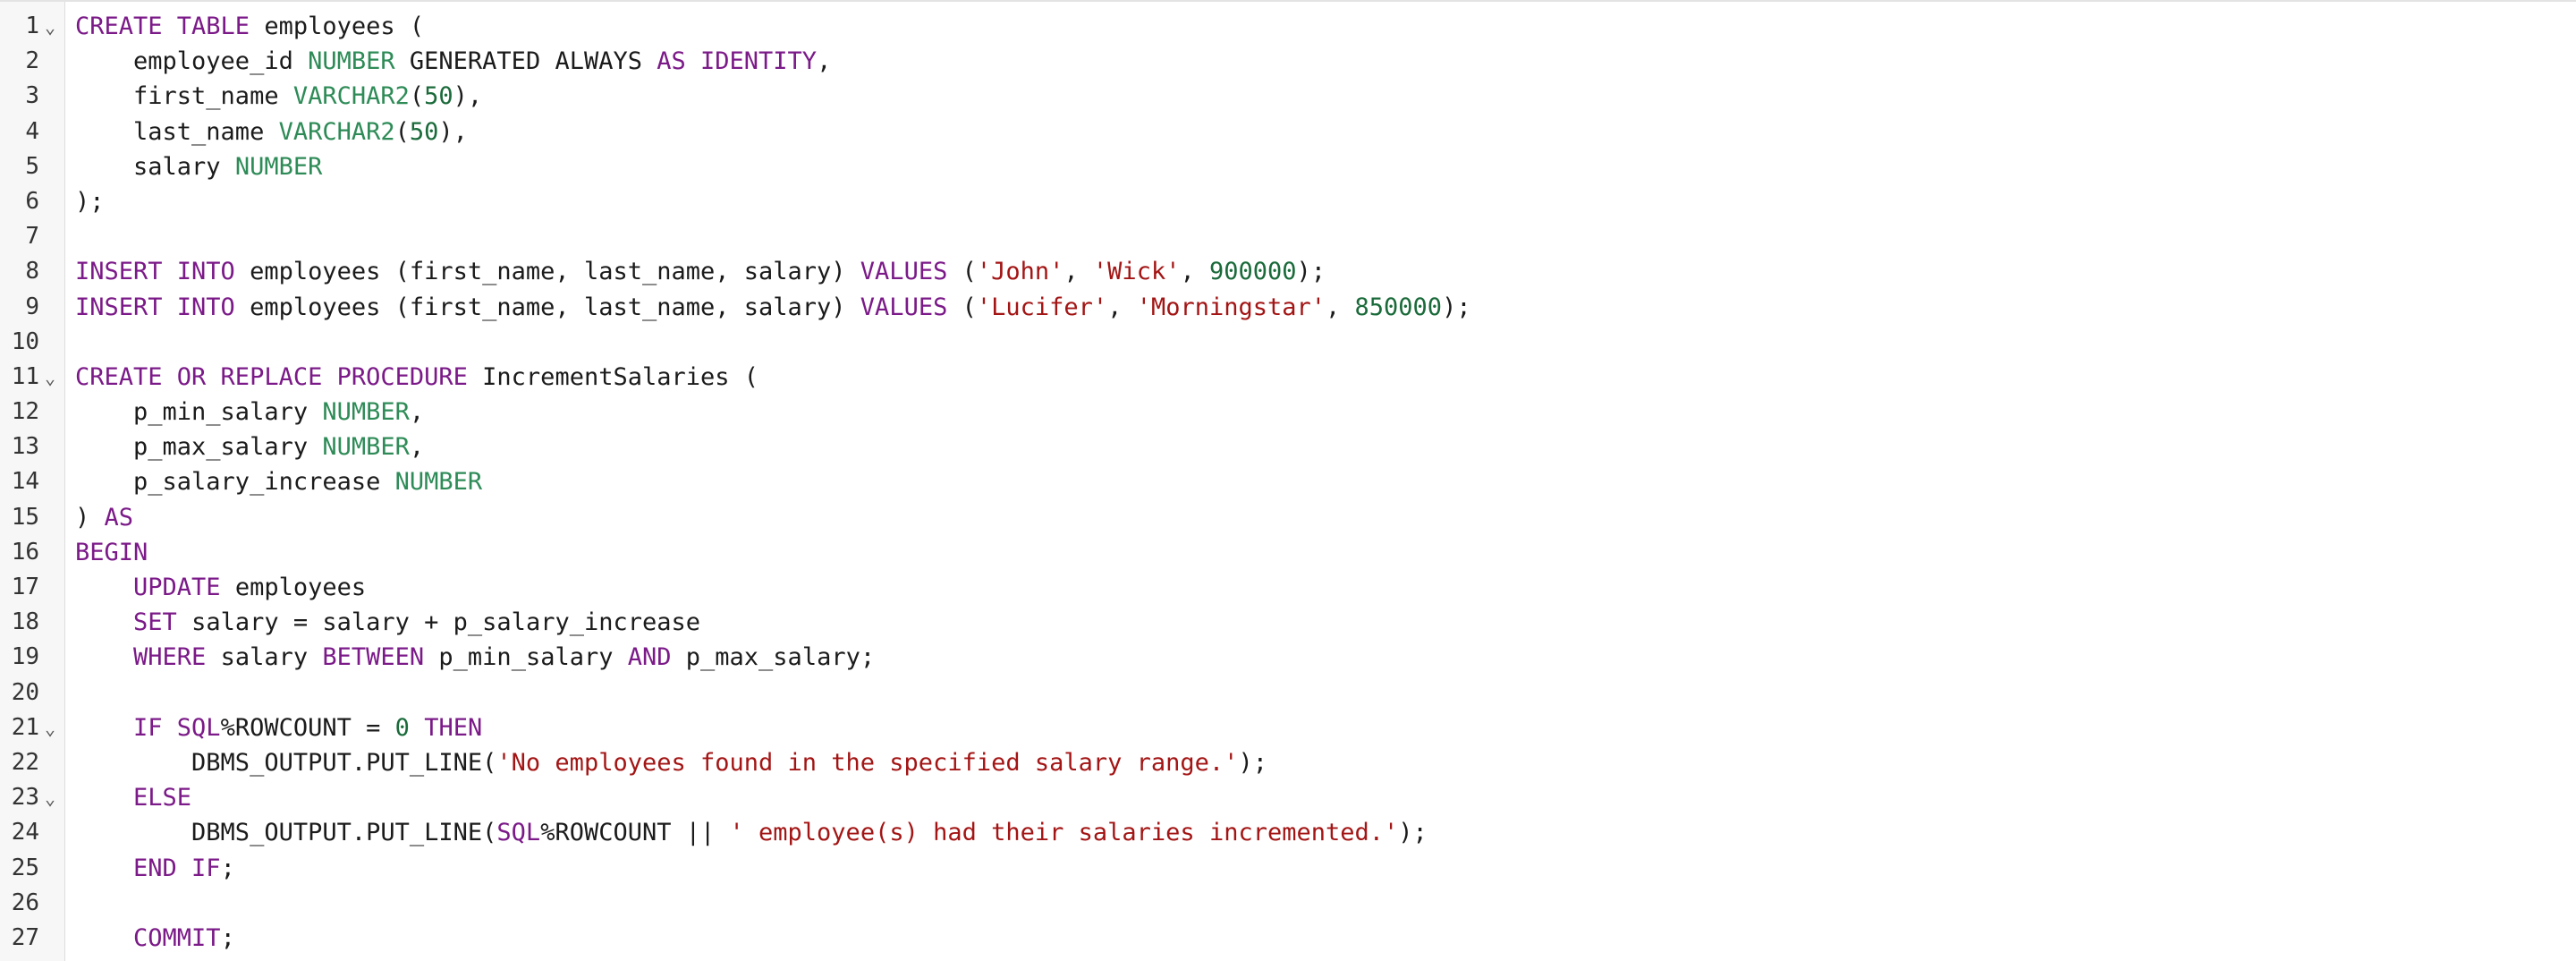 This screenshot has height=961, width=2576. I want to click on code-line: 21 ⌄ IF SQL%ROWCOUNT = 0 THEN, so click(1288, 727).